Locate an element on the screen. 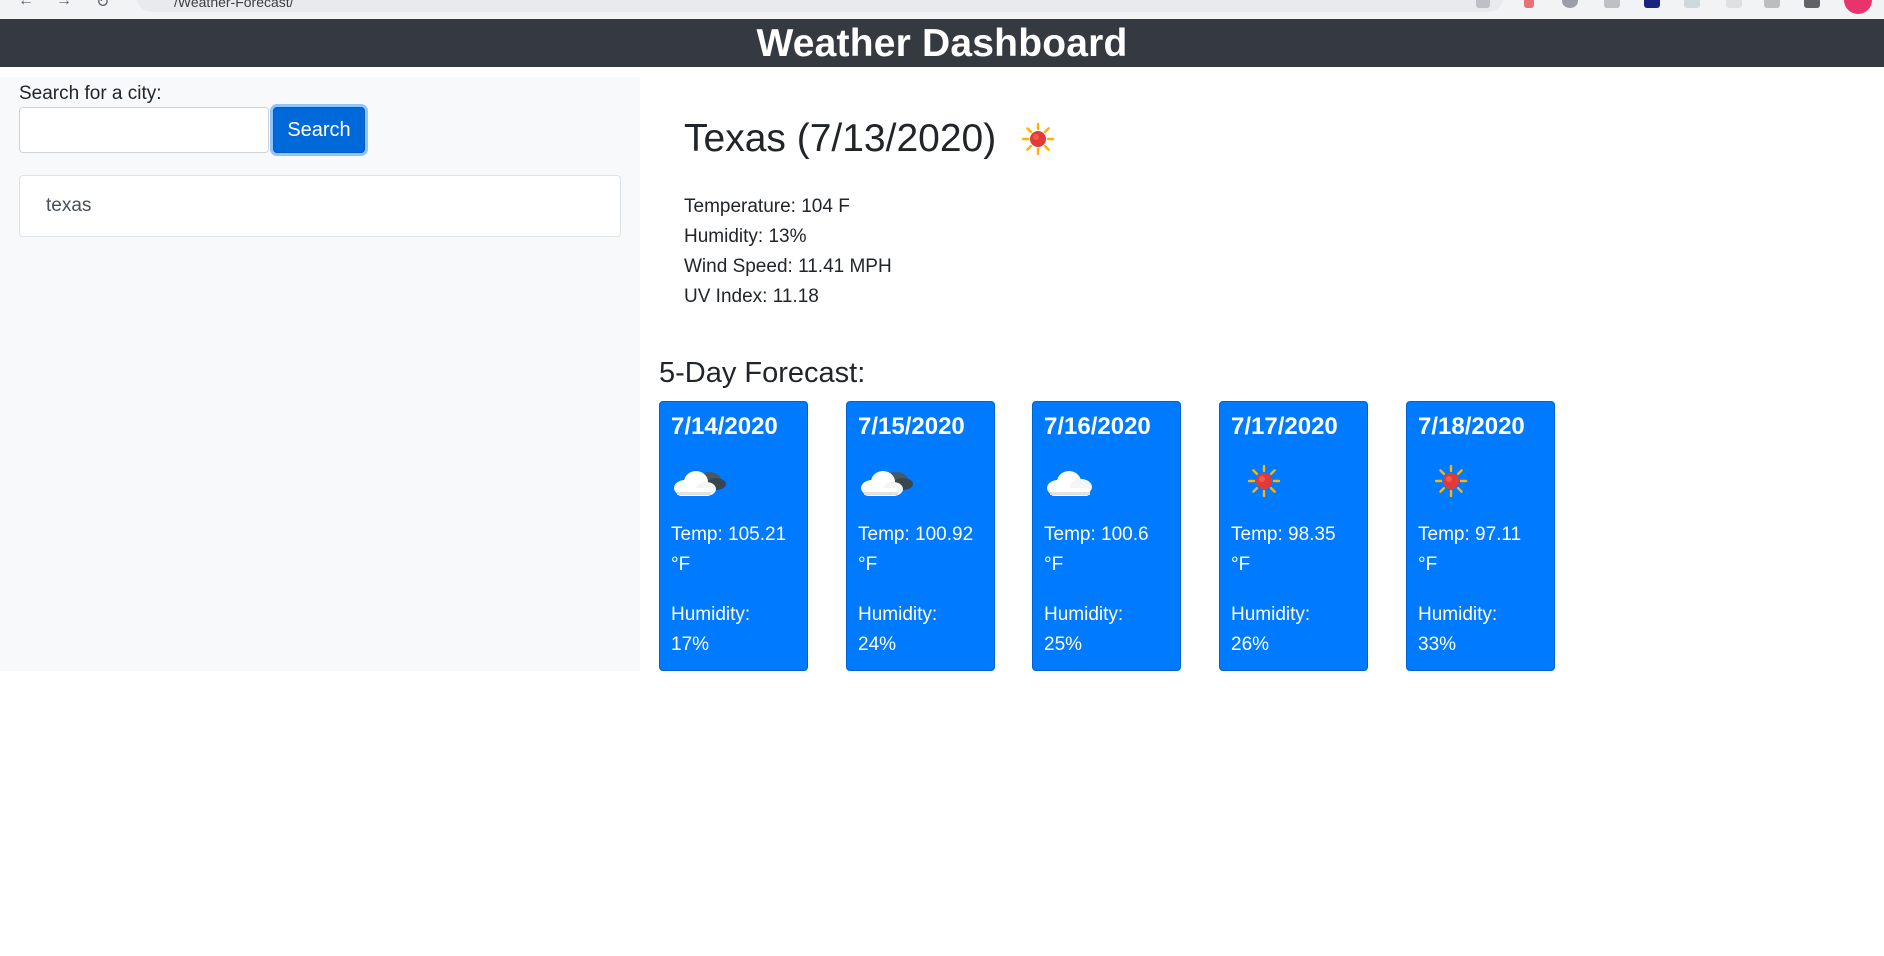 This screenshot has height=956, width=1884. forecast-temp-value: Temp: 105.21 is located at coordinates (729, 534).